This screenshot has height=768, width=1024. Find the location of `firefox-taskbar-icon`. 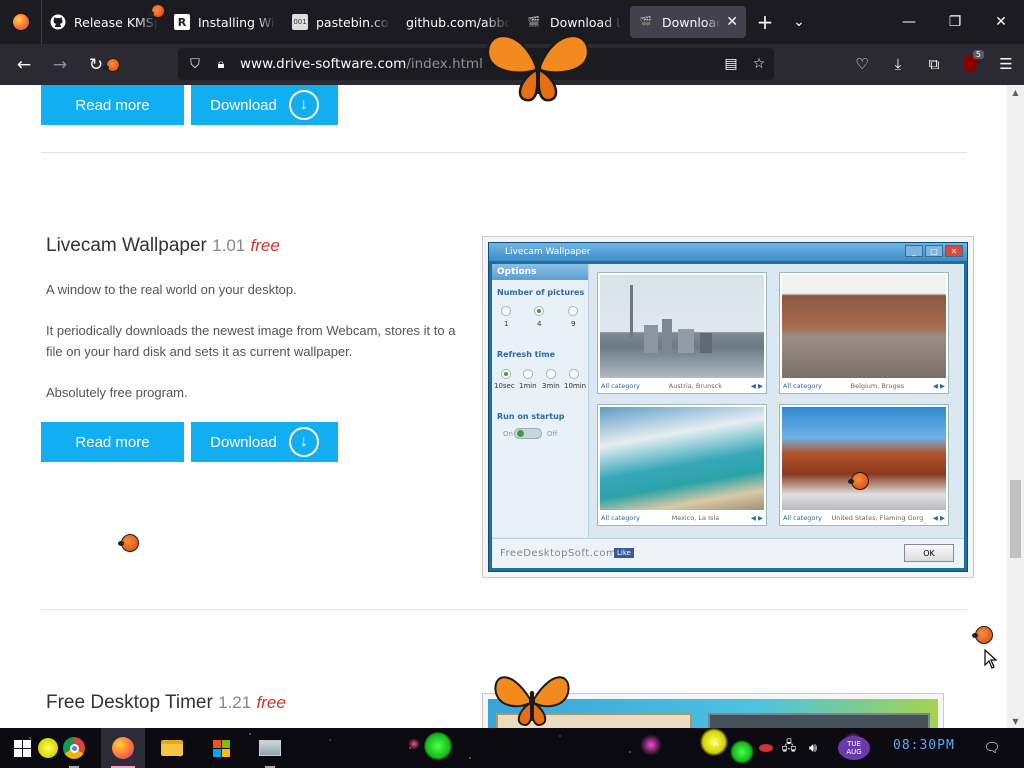

firefox-taskbar-icon is located at coordinates (123, 748).